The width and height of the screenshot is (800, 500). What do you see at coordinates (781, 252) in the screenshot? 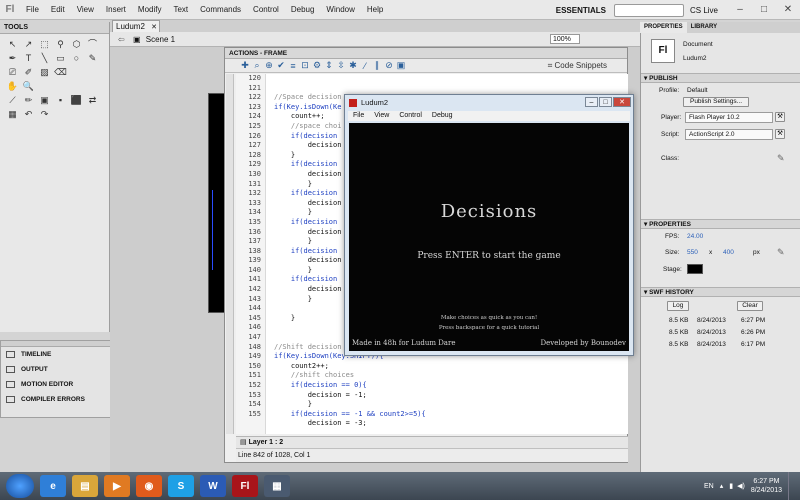
I see `edit-size-icon: ✎` at bounding box center [781, 252].